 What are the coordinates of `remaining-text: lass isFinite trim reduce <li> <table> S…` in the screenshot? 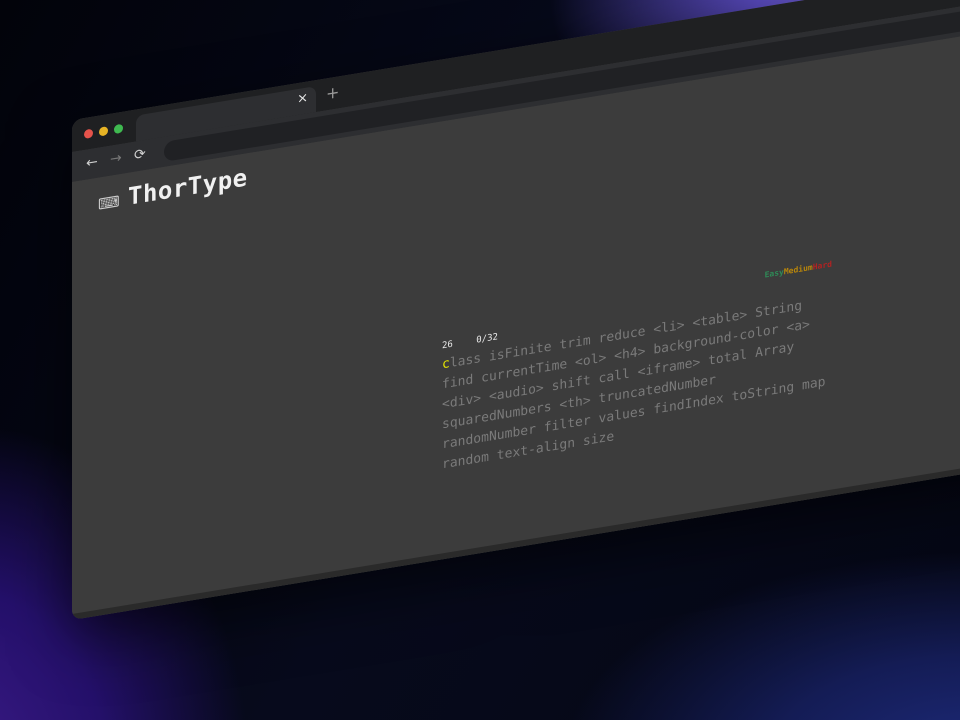 It's located at (634, 385).